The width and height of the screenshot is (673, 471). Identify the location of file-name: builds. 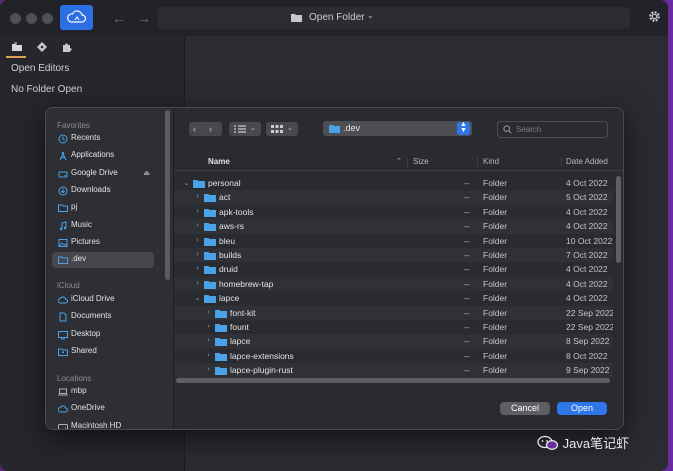
(230, 255).